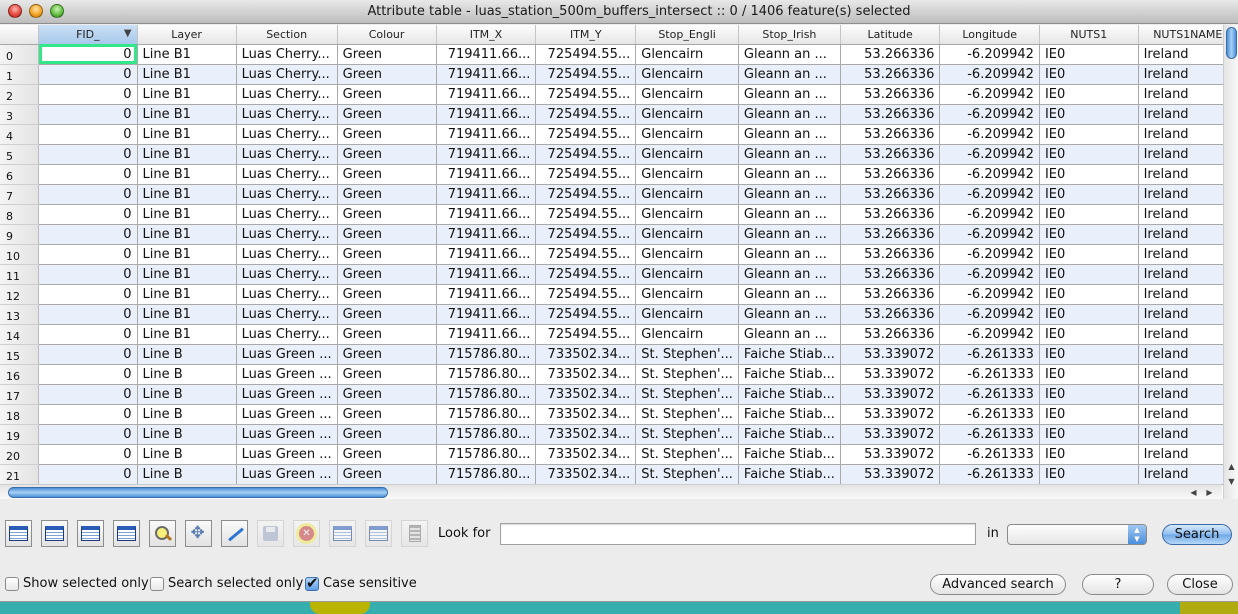 The height and width of the screenshot is (614, 1238). I want to click on delete-column-button, so click(378, 533).